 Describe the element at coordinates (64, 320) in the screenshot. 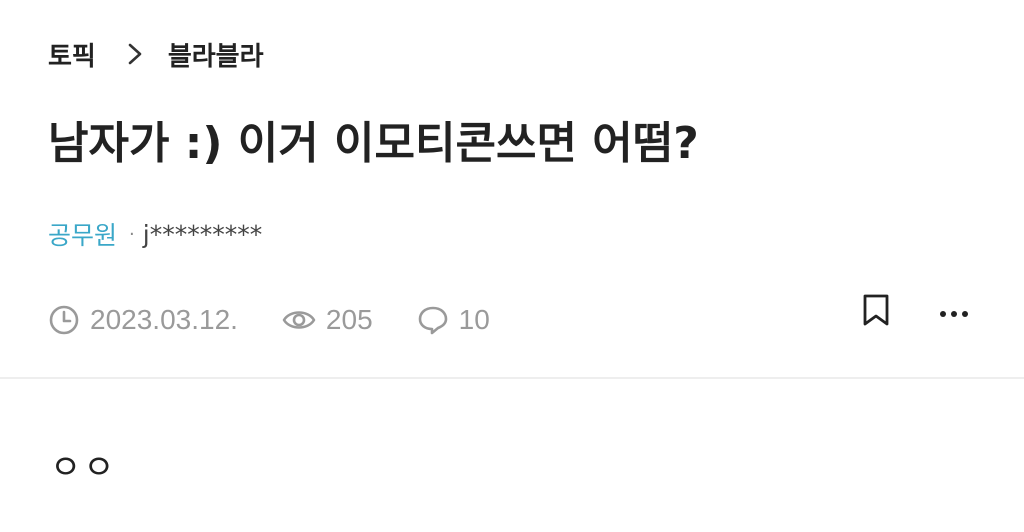

I see `clock-icon` at that location.